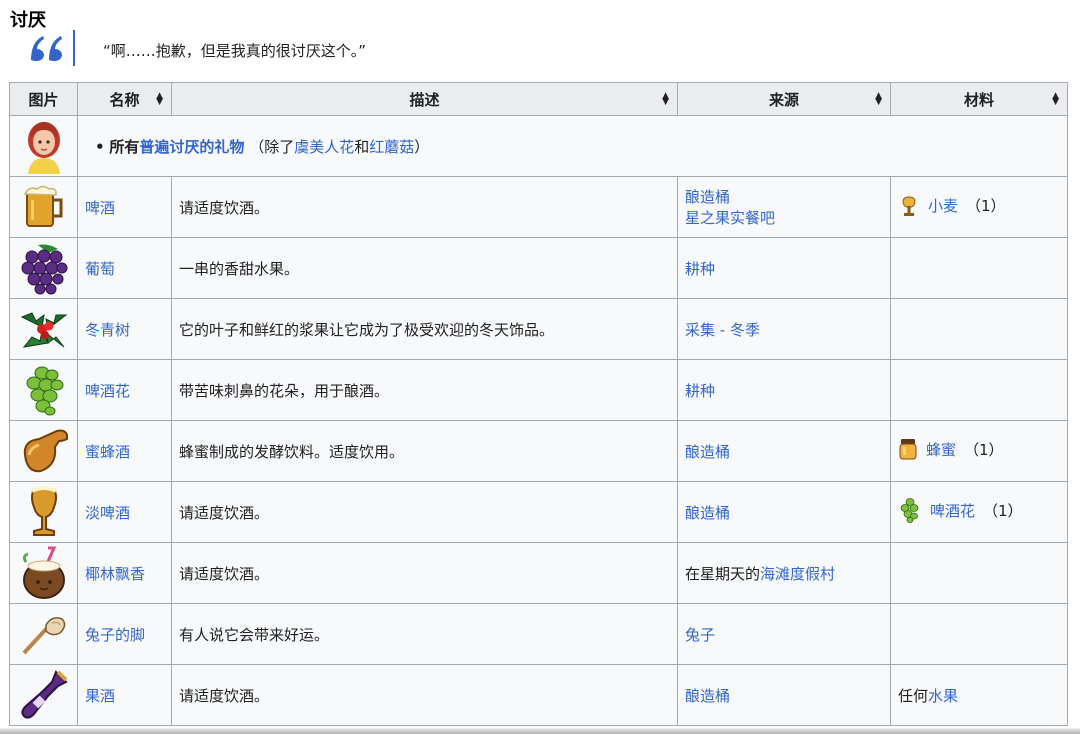  What do you see at coordinates (784, 634) in the screenshot?
I see `item-source: 兔子` at bounding box center [784, 634].